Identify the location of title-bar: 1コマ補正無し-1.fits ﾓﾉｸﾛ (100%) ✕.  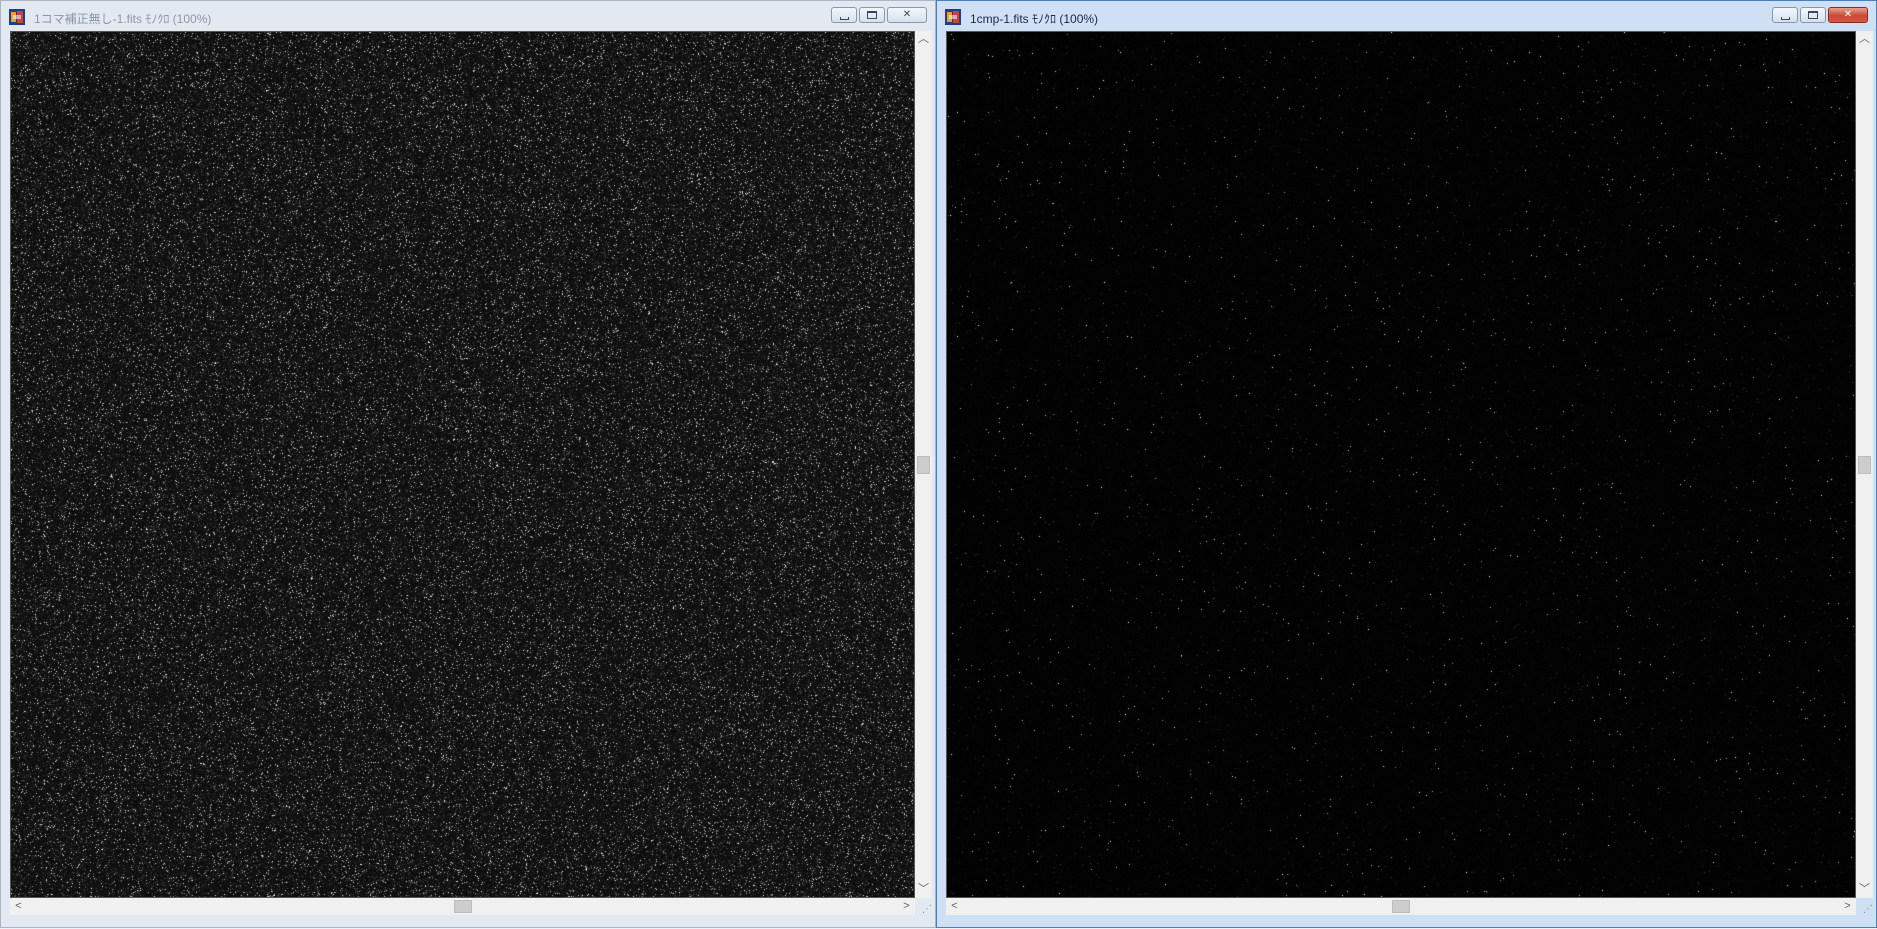
(468, 16).